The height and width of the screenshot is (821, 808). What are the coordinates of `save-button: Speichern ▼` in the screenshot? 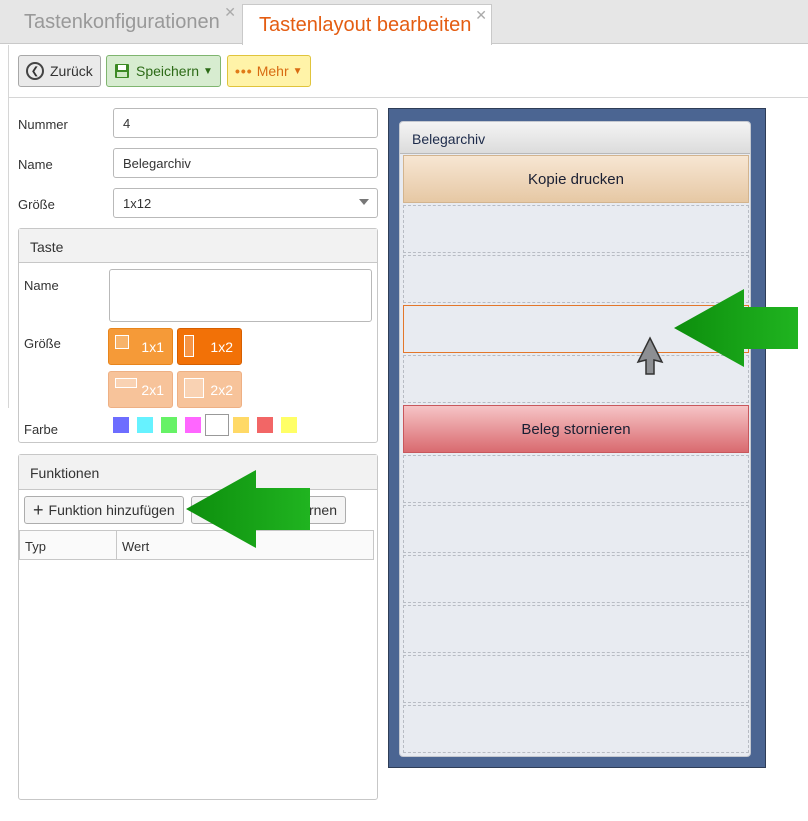 It's located at (163, 71).